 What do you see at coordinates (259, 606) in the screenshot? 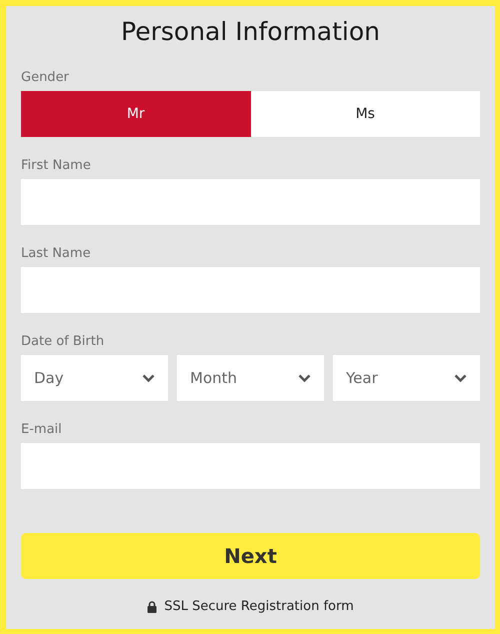
I see `security-note: SSL Secure Registration form` at bounding box center [259, 606].